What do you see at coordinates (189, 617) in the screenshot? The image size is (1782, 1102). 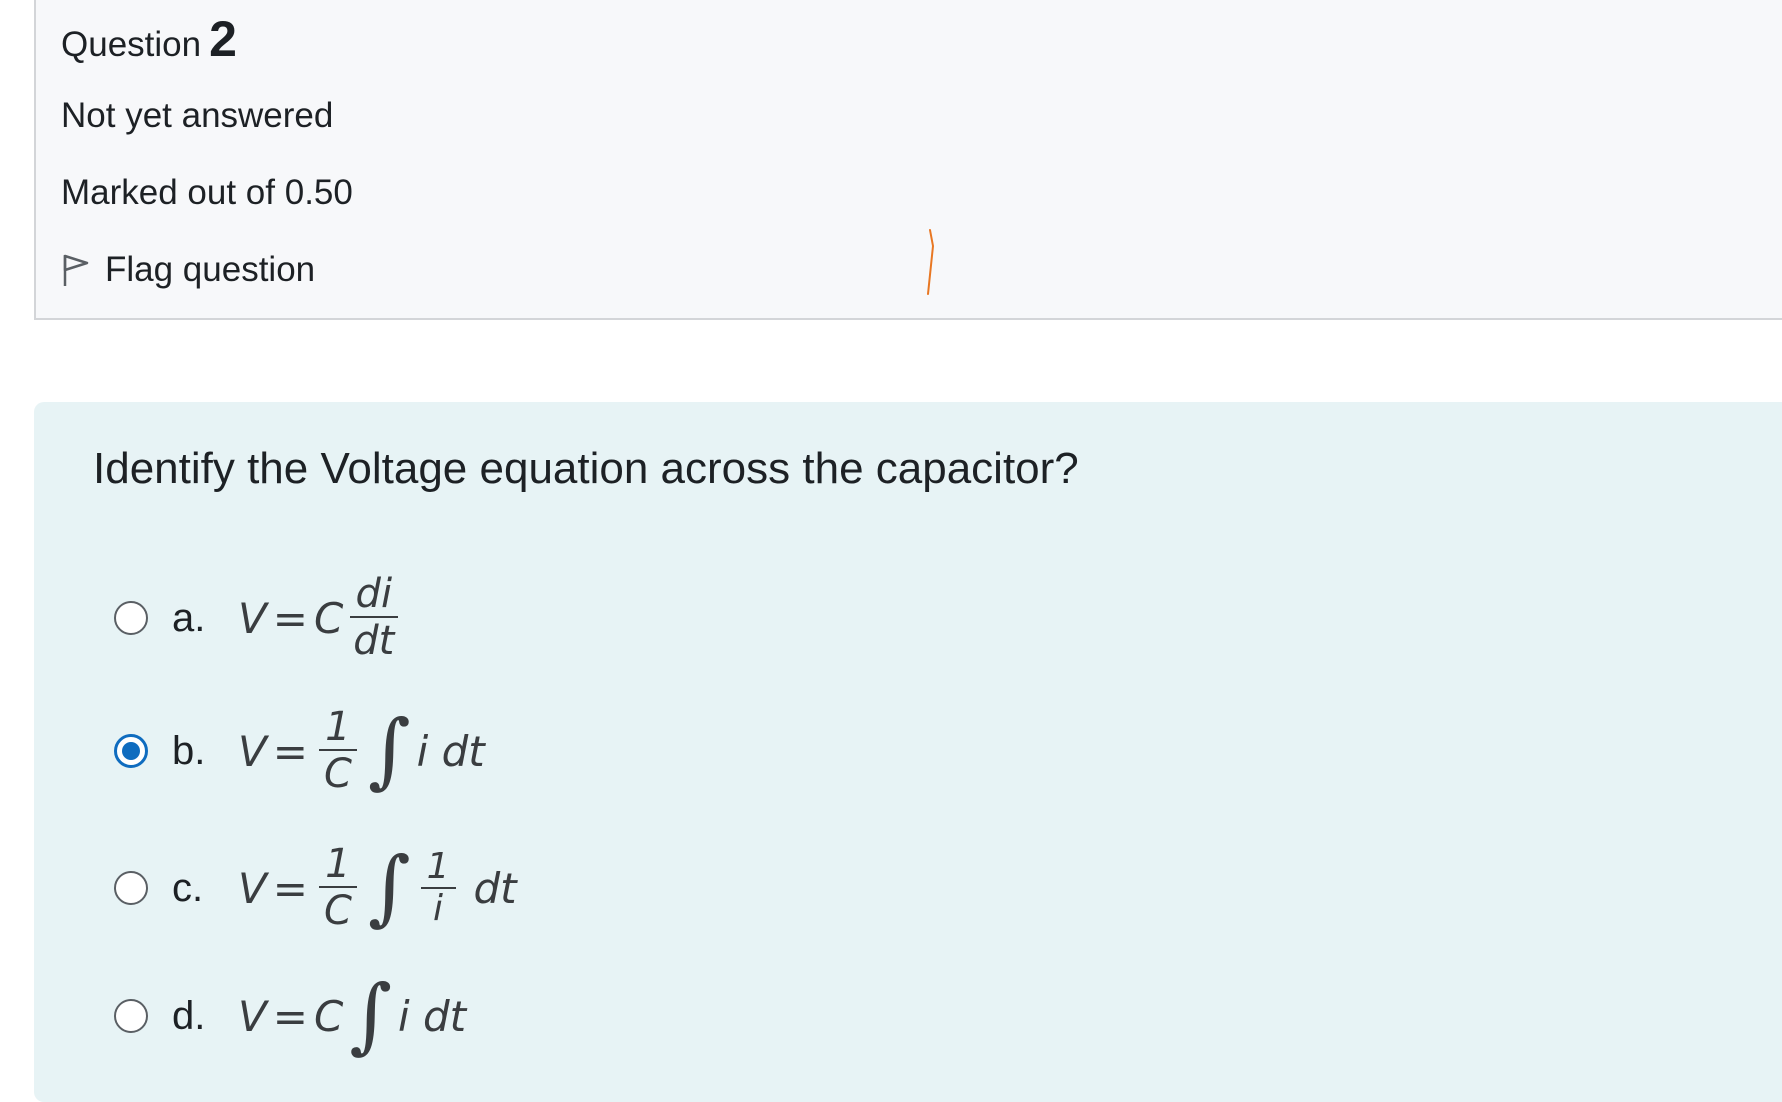 I see `answer-a-label: a.` at bounding box center [189, 617].